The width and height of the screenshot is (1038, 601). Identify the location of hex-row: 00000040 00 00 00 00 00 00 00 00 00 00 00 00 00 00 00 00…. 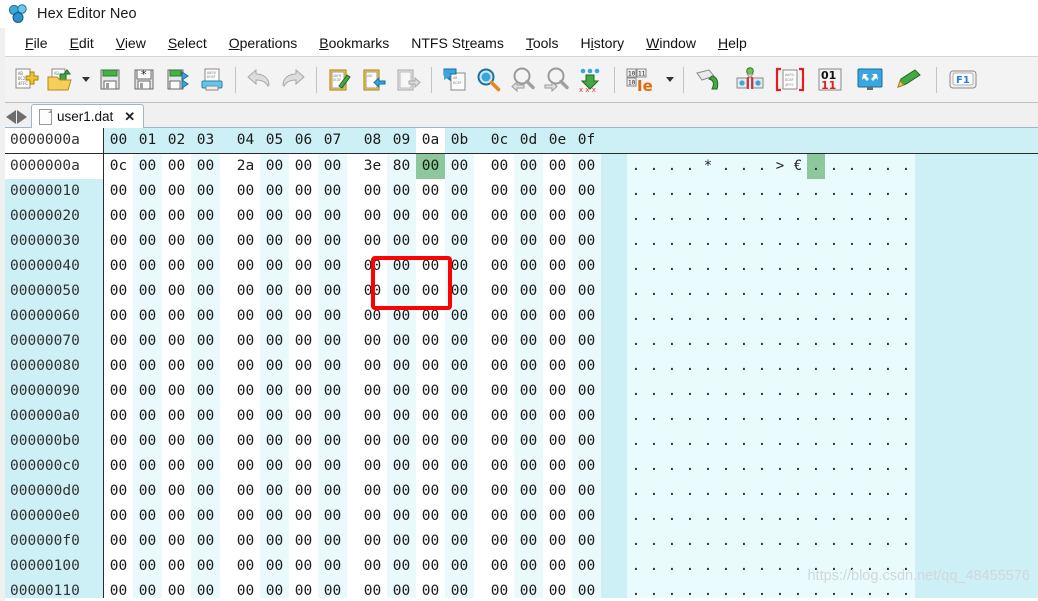
(519, 266).